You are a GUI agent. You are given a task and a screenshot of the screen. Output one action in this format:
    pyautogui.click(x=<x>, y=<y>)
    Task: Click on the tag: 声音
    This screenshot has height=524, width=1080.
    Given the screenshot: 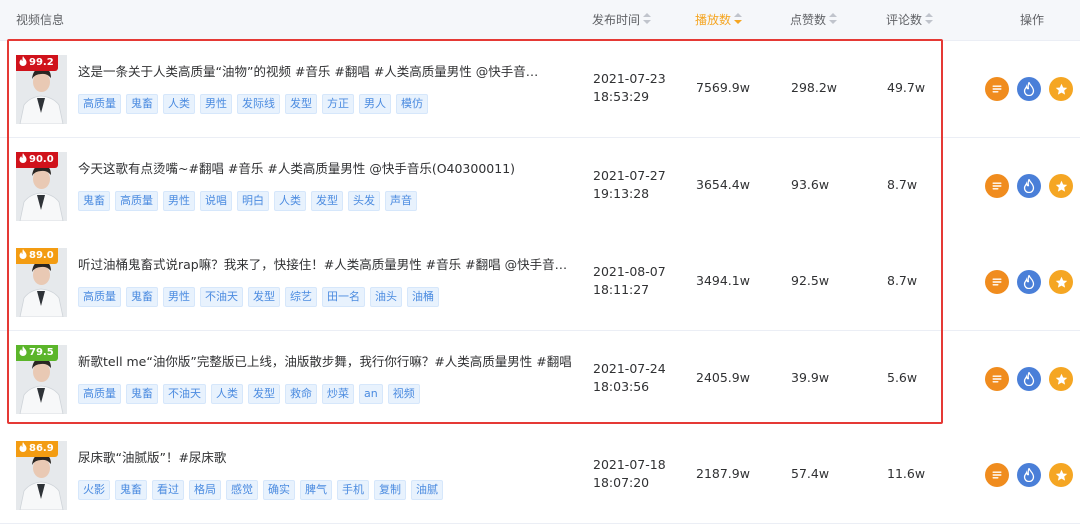 What is the action you would take?
    pyautogui.click(x=401, y=201)
    